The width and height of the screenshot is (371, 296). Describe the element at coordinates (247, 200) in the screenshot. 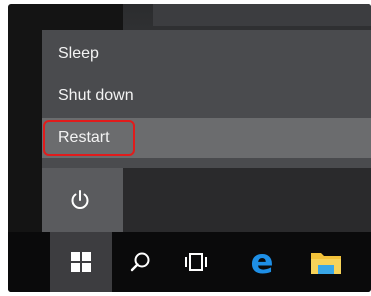

I see `start-menu-tiles-area` at that location.